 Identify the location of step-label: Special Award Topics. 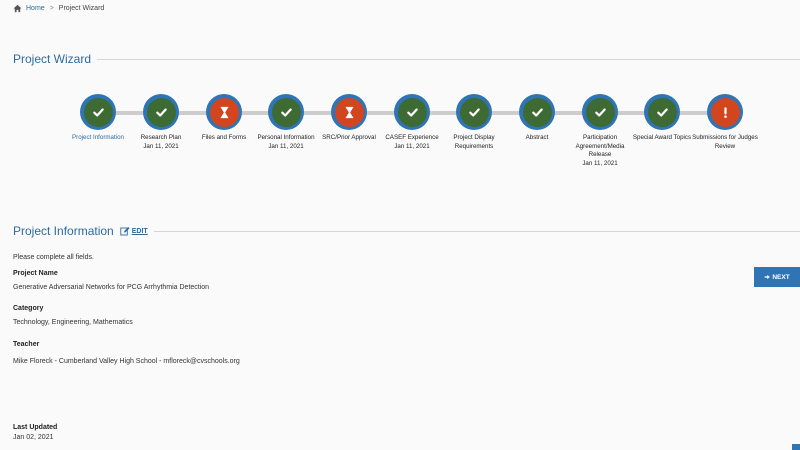
(662, 137).